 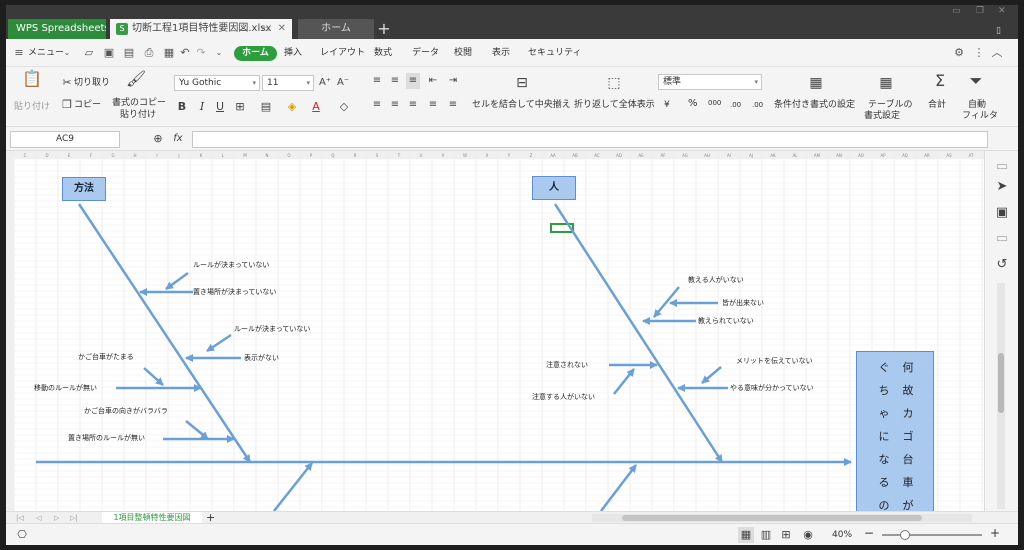 I want to click on currency-button: ¥, so click(x=667, y=105).